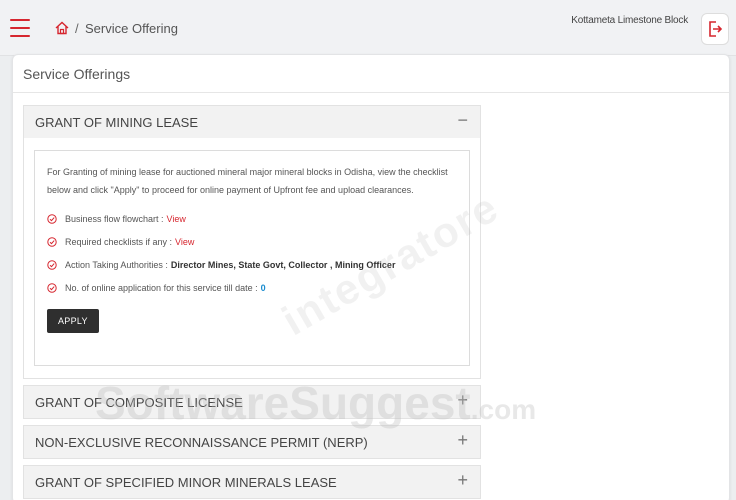  What do you see at coordinates (131, 28) in the screenshot?
I see `breadcrumb-current-page: Service Offering` at bounding box center [131, 28].